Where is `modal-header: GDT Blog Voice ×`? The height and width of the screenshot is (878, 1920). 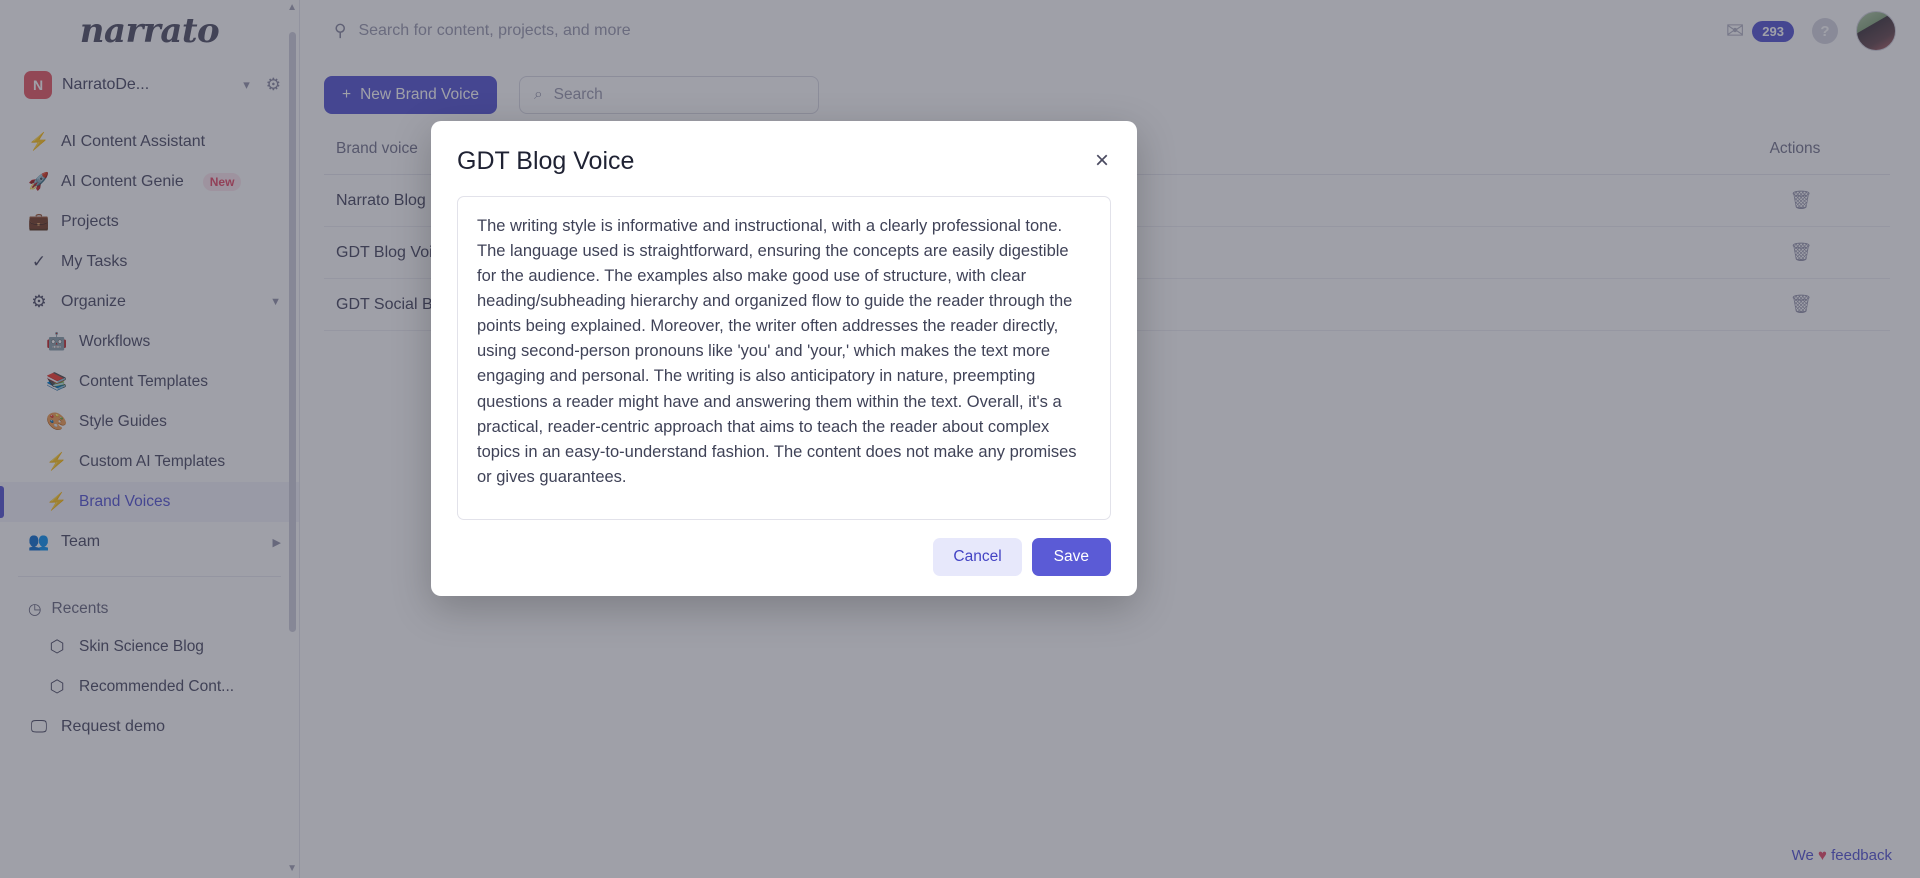
modal-header: GDT Blog Voice × is located at coordinates (784, 161).